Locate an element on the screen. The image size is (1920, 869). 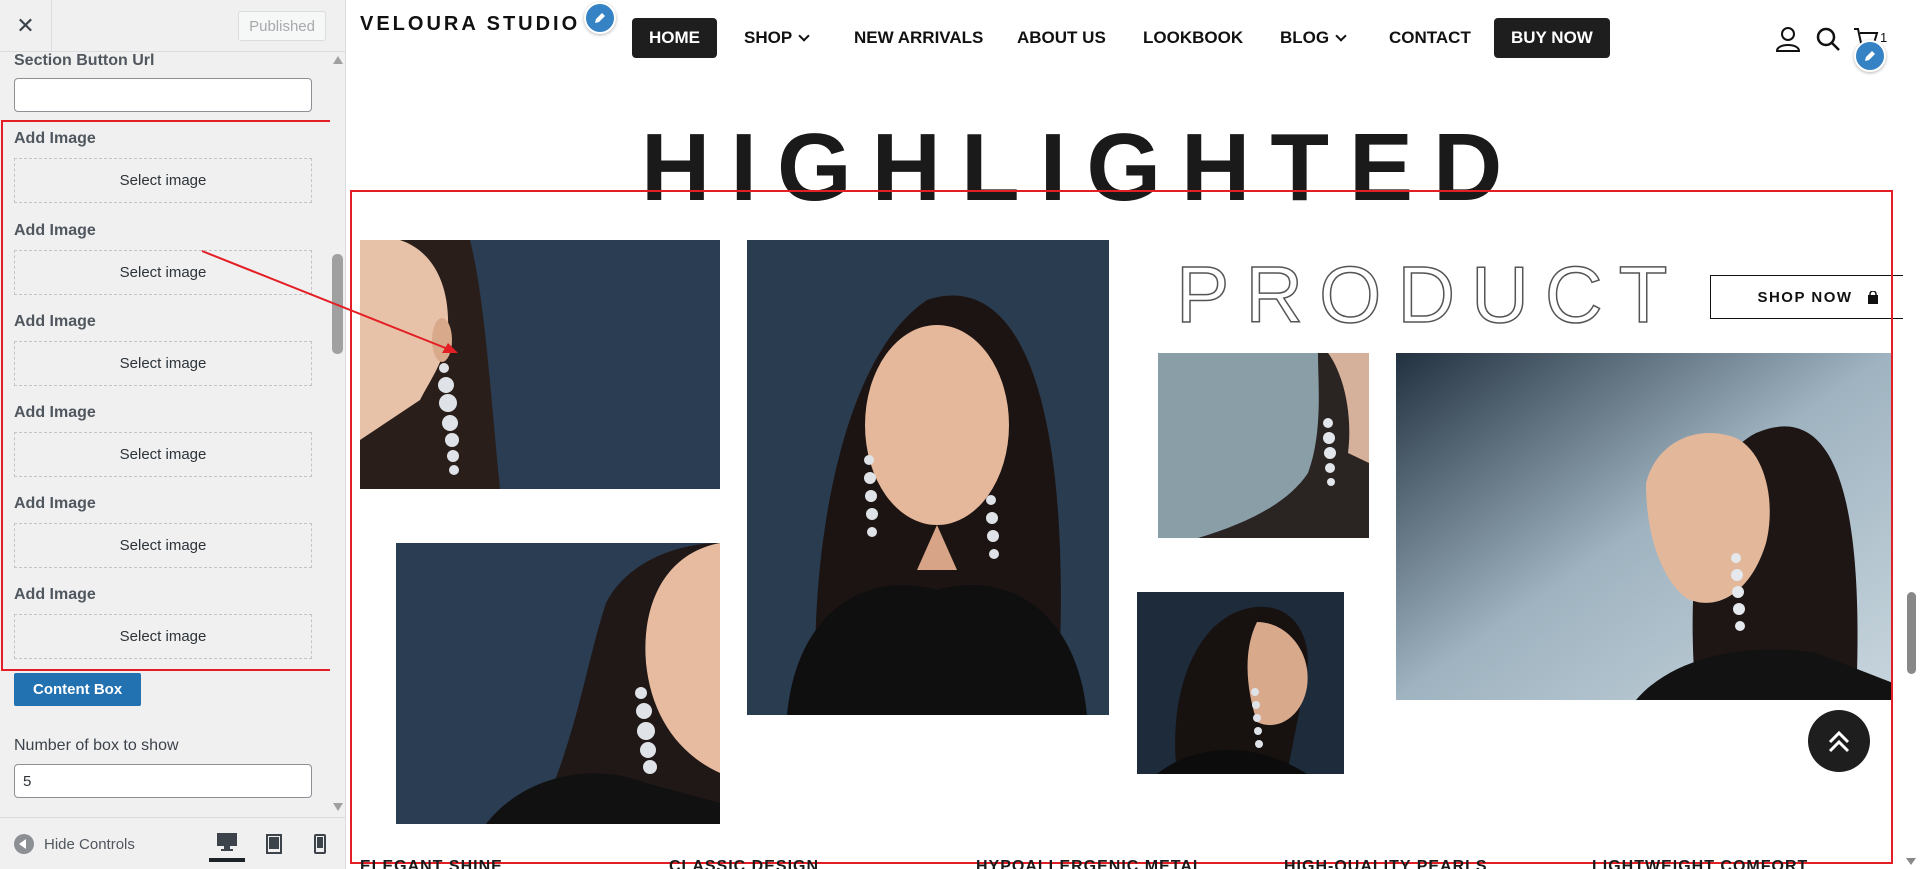
product-photo-half-face is located at coordinates (558, 683).